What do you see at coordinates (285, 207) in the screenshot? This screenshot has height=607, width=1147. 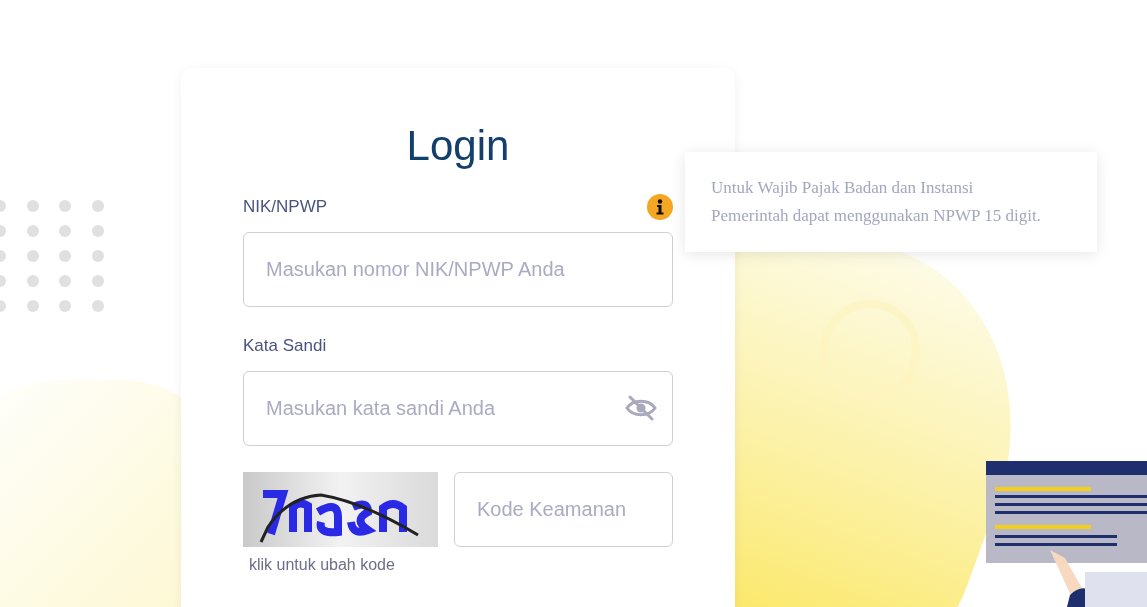 I see `field-label: NIK/NPWP` at bounding box center [285, 207].